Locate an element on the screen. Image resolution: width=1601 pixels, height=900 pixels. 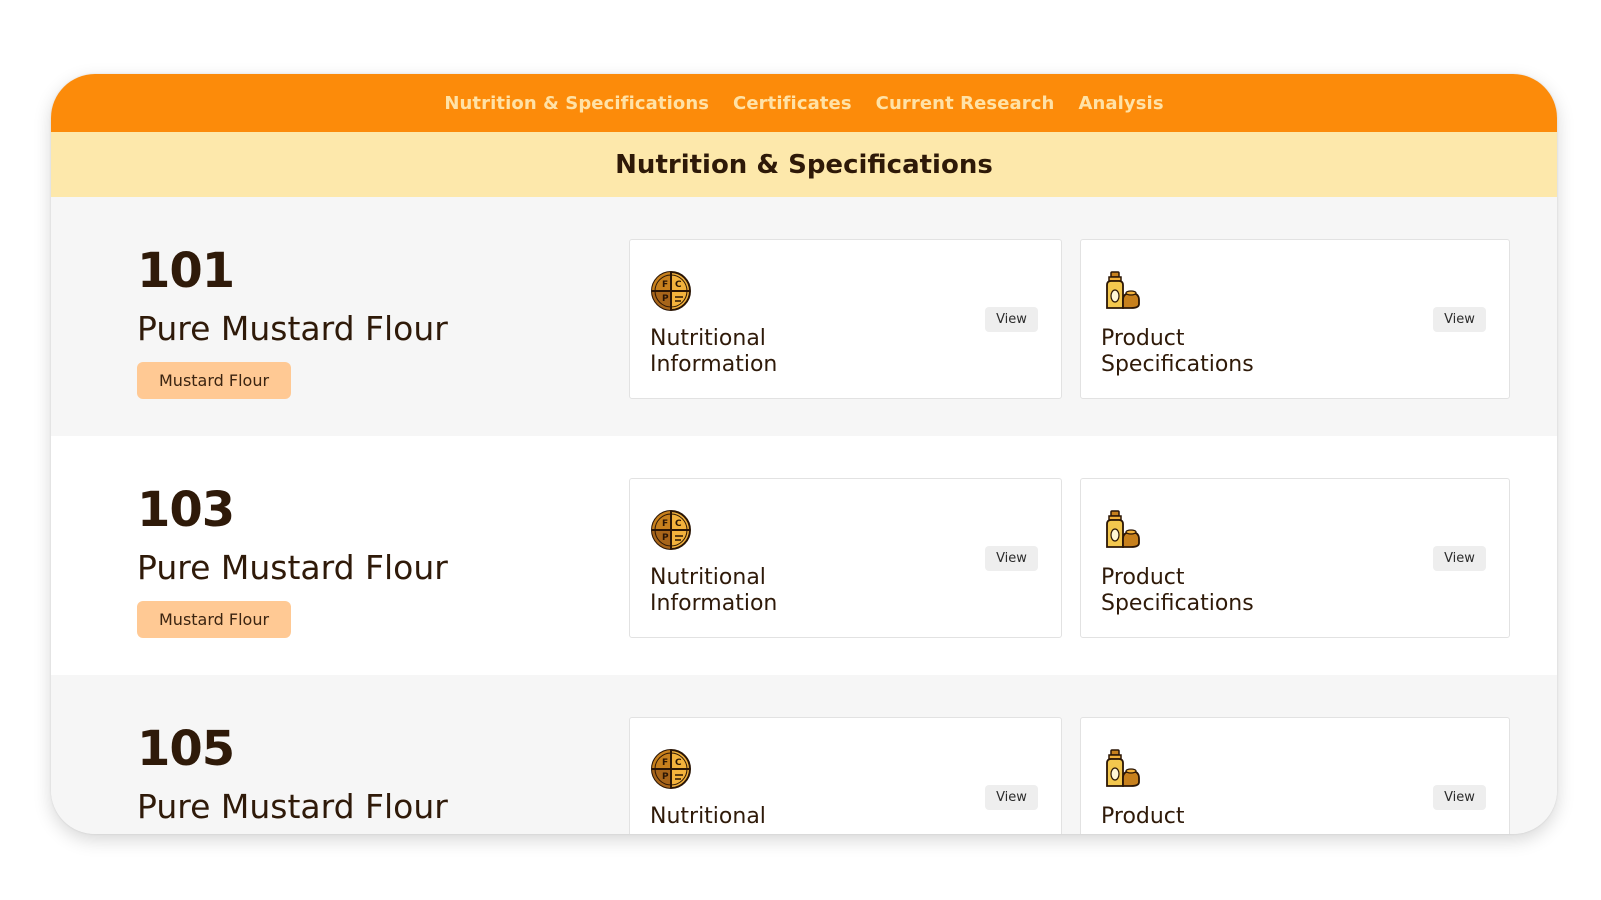
nav-nutrition-specifications: Nutrition & Specifications is located at coordinates (576, 103).